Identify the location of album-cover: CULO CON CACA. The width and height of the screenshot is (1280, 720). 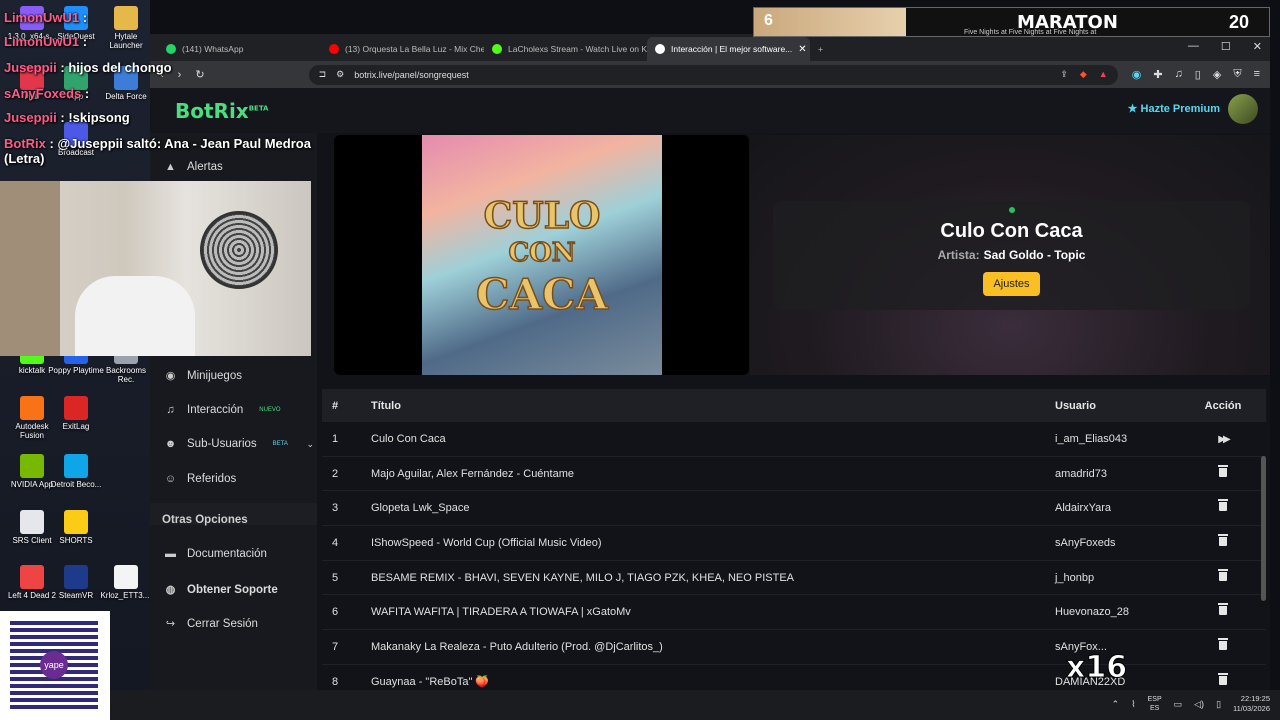
(542, 255).